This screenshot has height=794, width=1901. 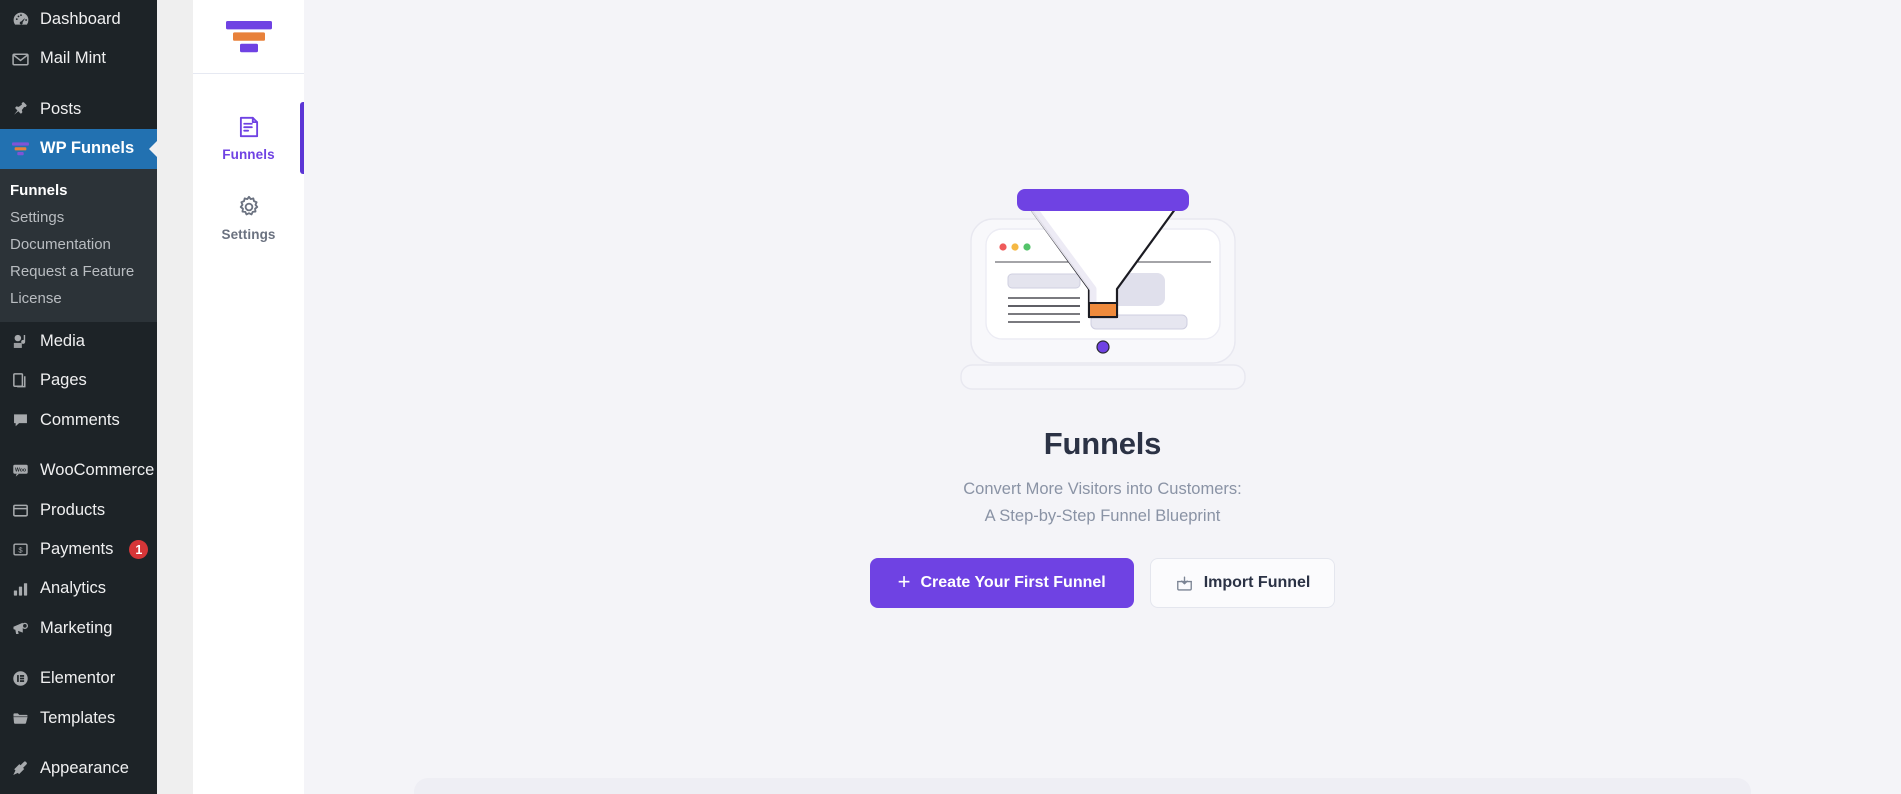 What do you see at coordinates (36, 298) in the screenshot?
I see `submenu-item-label: License` at bounding box center [36, 298].